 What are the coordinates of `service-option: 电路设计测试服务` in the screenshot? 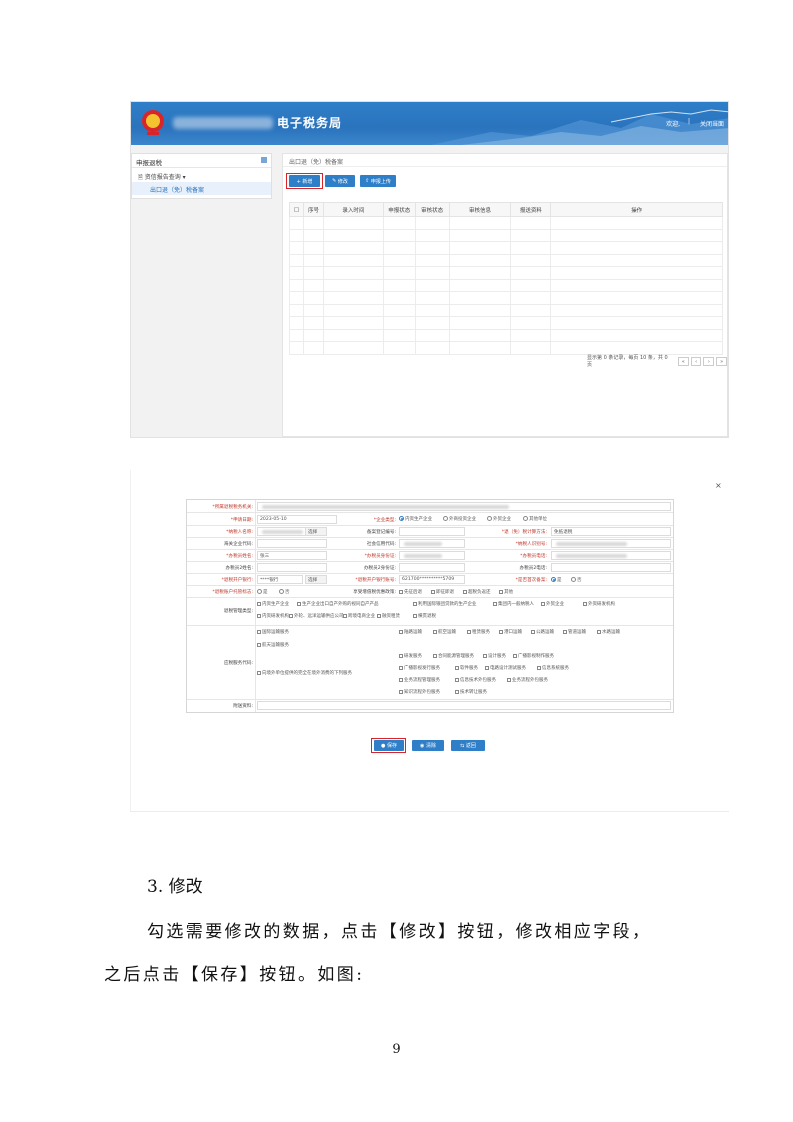 It's located at (505, 668).